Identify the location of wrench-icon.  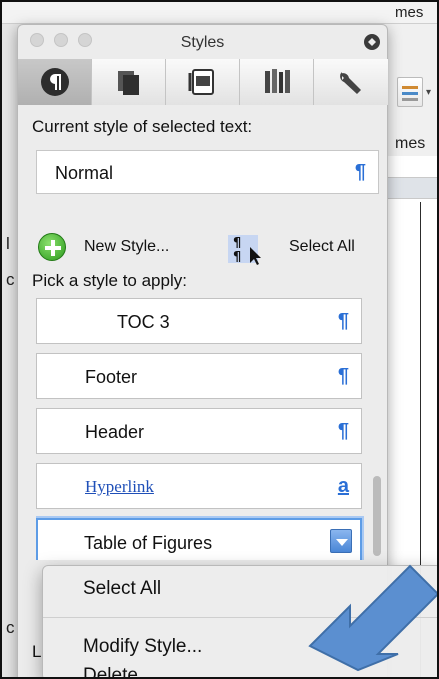
(350, 83).